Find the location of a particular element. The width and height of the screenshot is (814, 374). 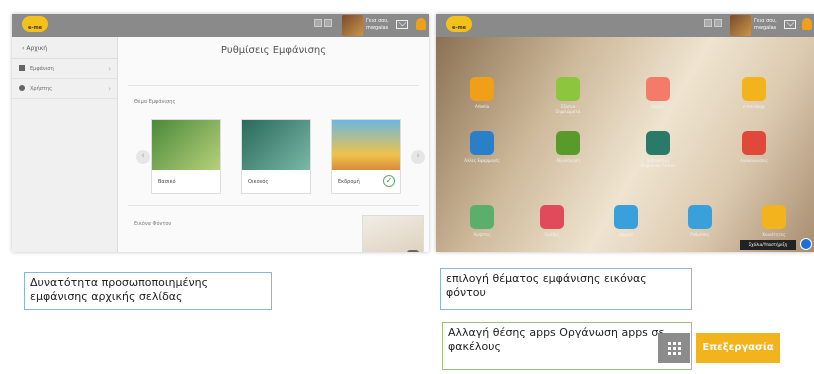

app-archive is located at coordinates (658, 89).